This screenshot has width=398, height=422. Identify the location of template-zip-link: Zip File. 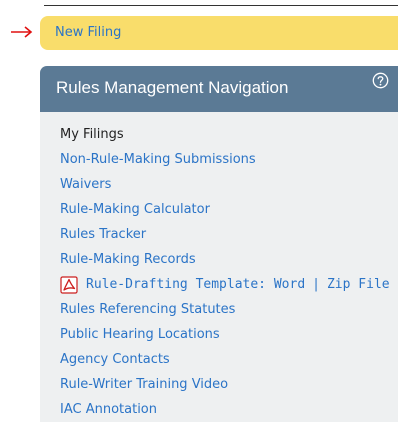
(358, 284).